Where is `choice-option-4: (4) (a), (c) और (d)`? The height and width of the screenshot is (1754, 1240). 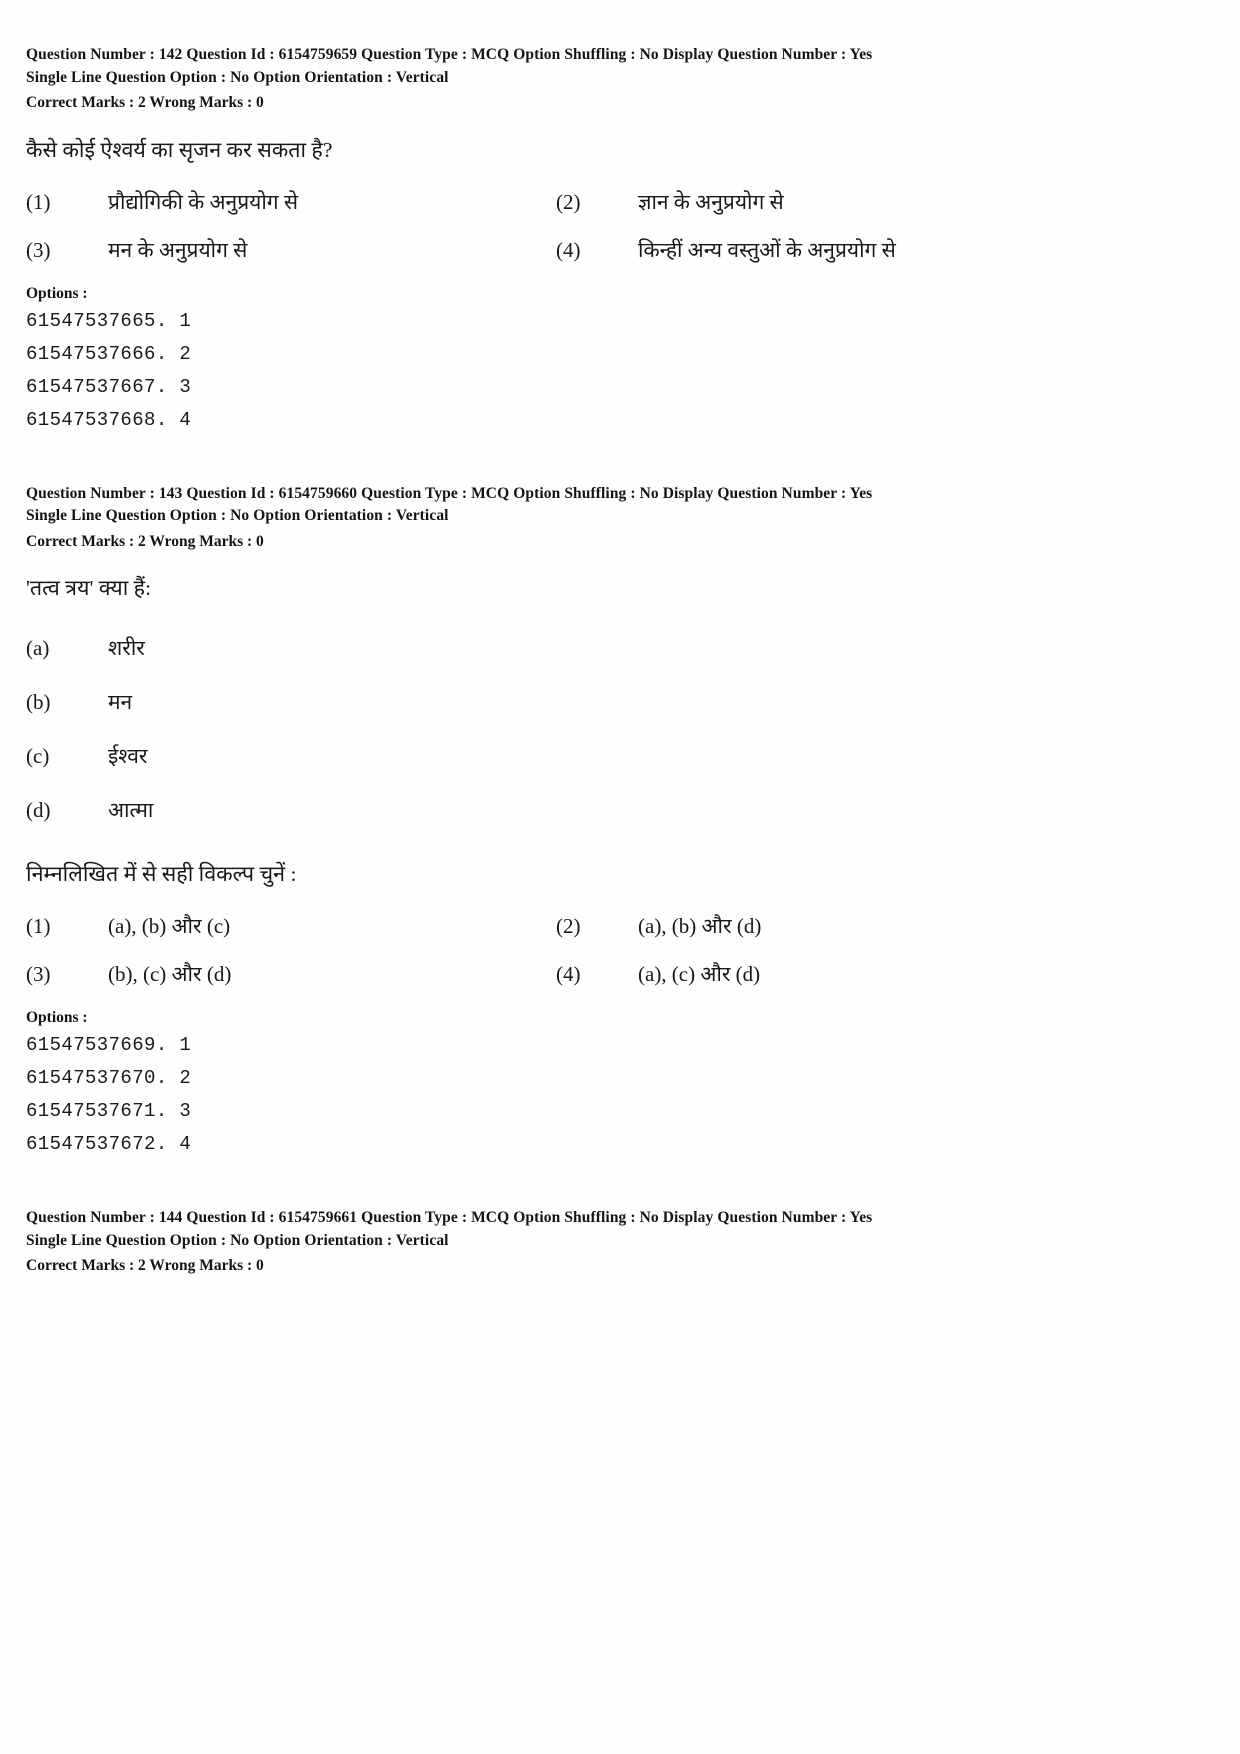 choice-option-4: (4) (a), (c) और (d) is located at coordinates (821, 974).